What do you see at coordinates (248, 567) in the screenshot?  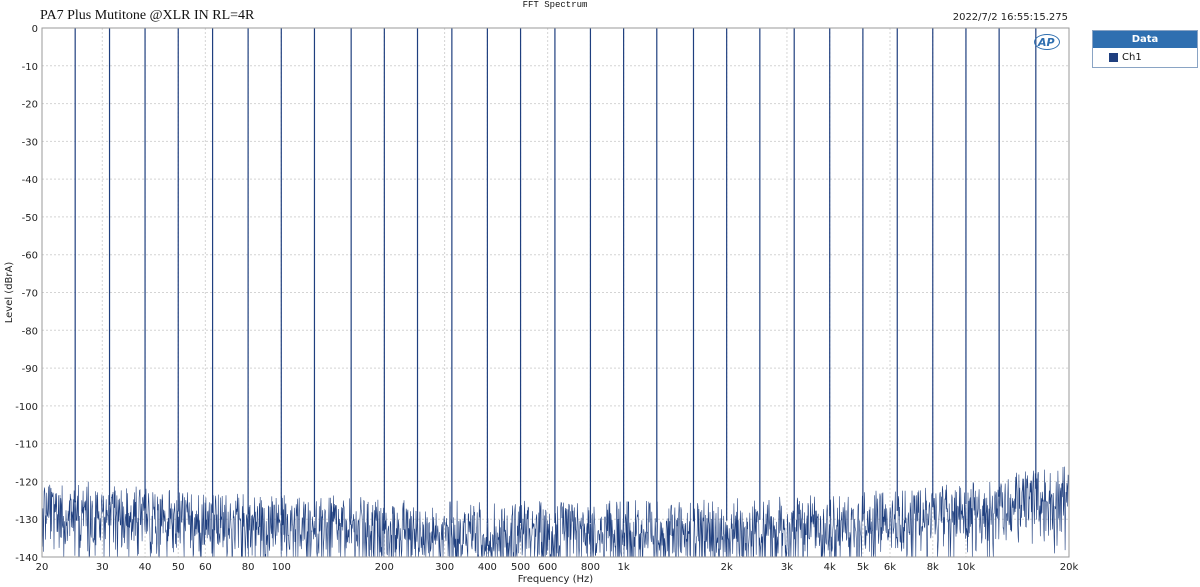 I see `x-tick-label: 80` at bounding box center [248, 567].